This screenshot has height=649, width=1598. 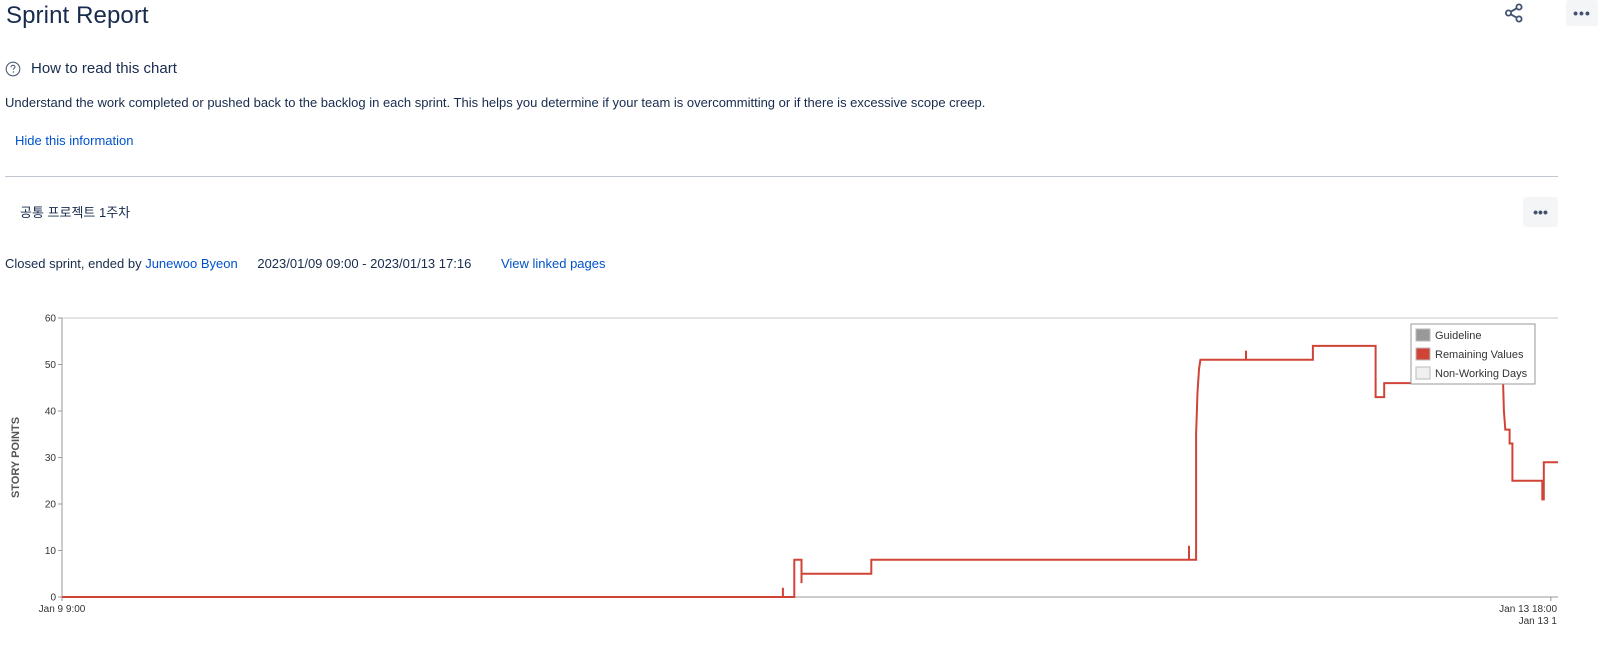 What do you see at coordinates (191, 263) in the screenshot?
I see `ended-by-link: Junewoo Byeon` at bounding box center [191, 263].